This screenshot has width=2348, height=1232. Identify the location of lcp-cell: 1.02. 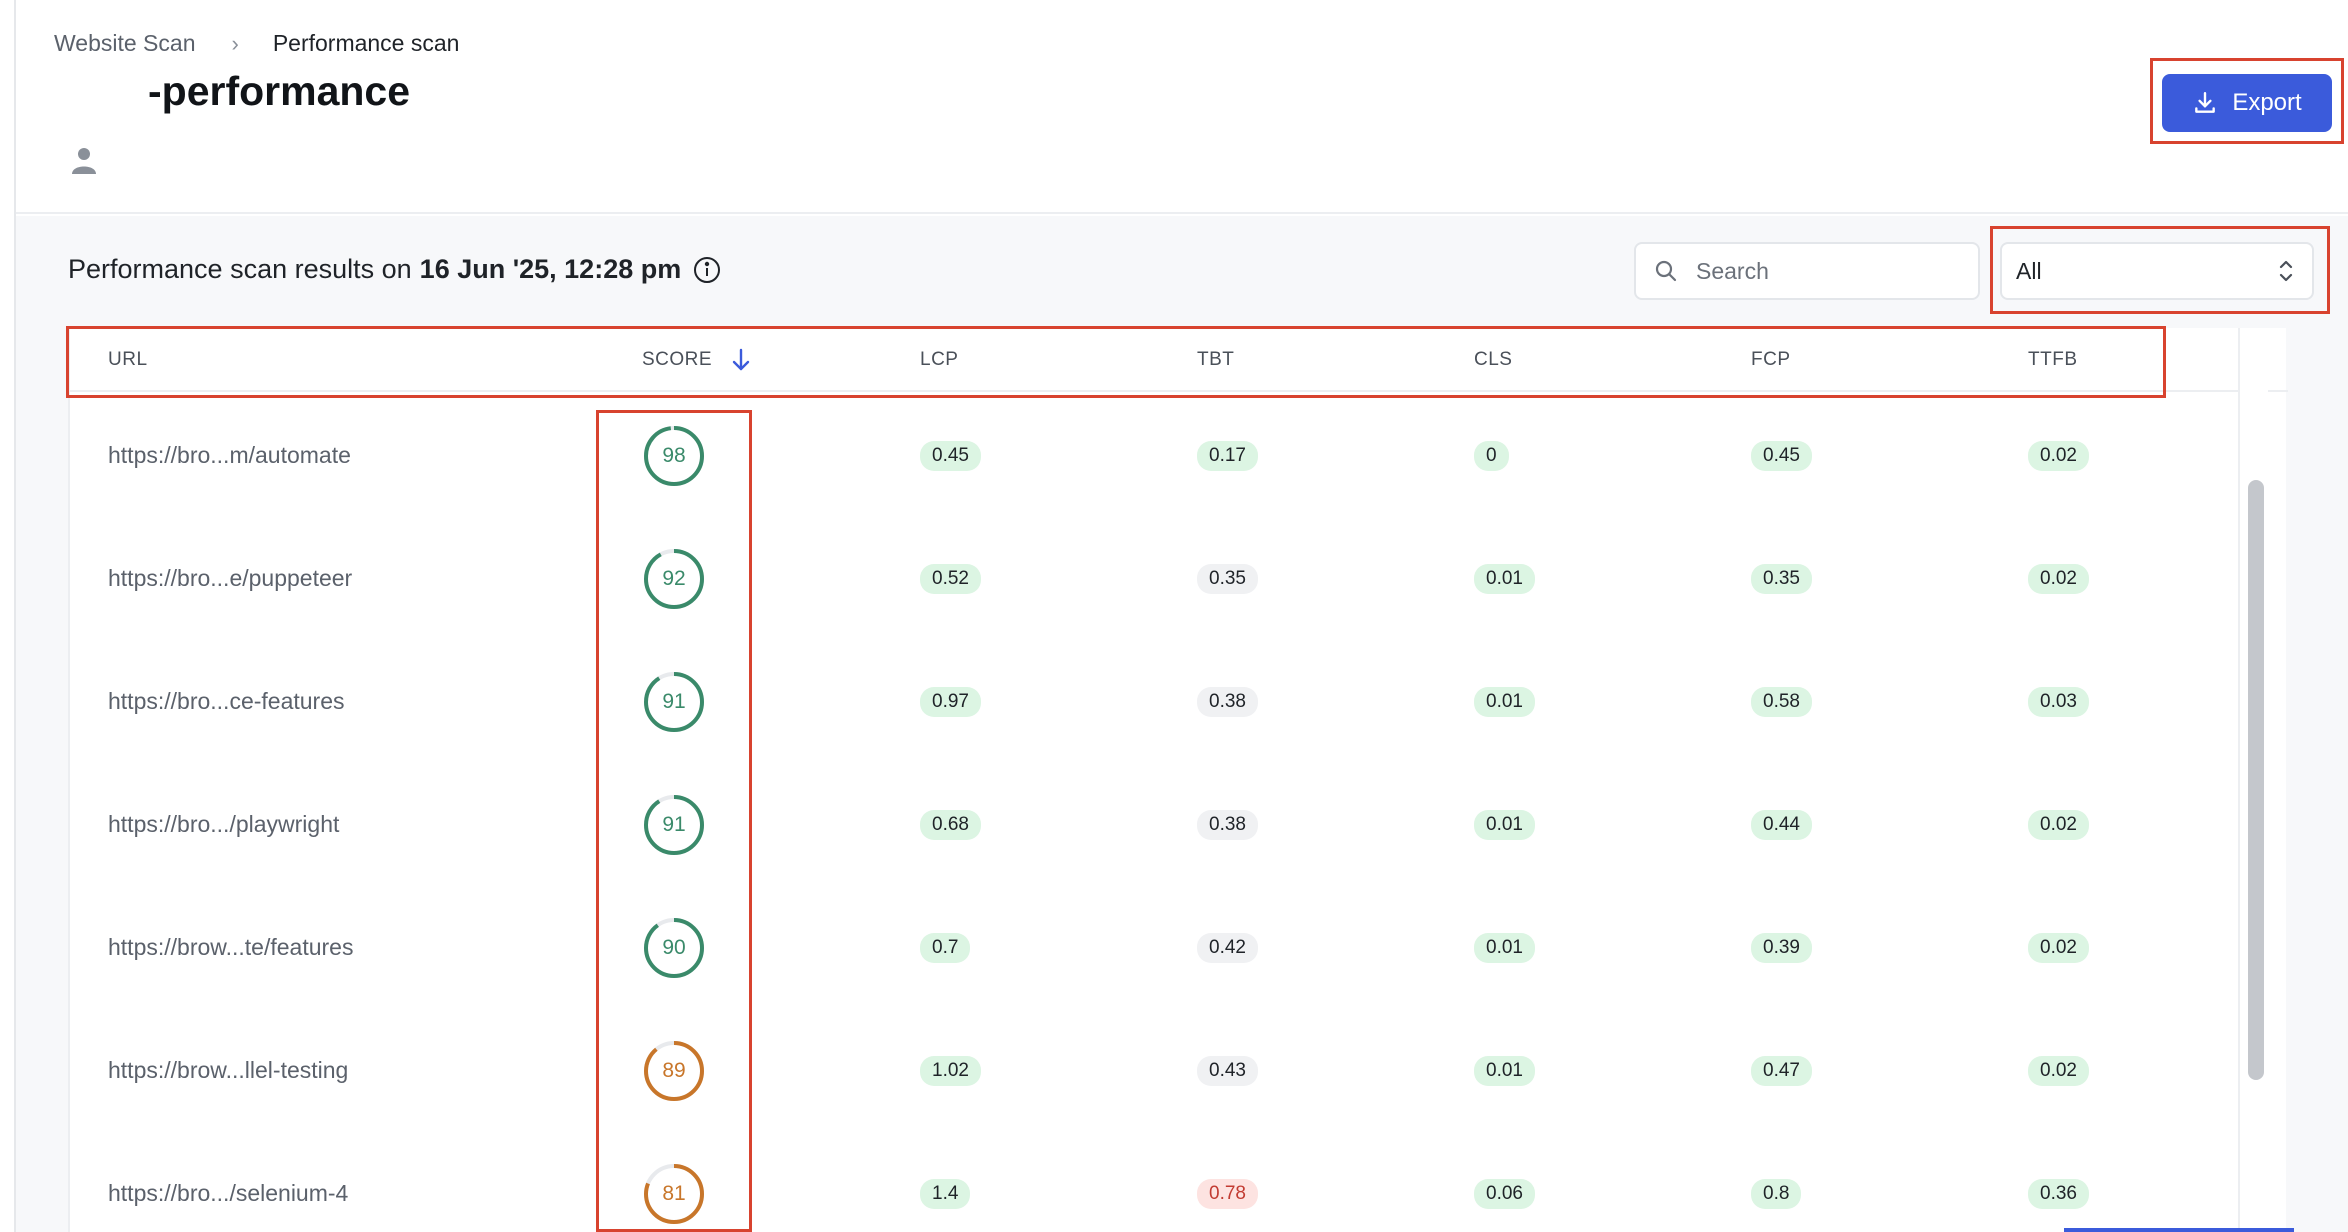
(950, 1070).